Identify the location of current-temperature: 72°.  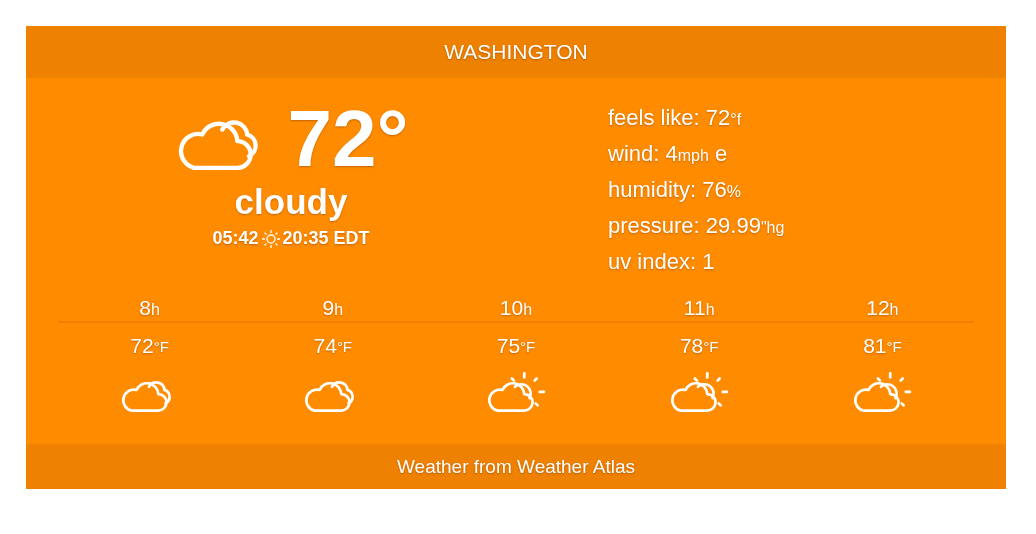
(348, 139).